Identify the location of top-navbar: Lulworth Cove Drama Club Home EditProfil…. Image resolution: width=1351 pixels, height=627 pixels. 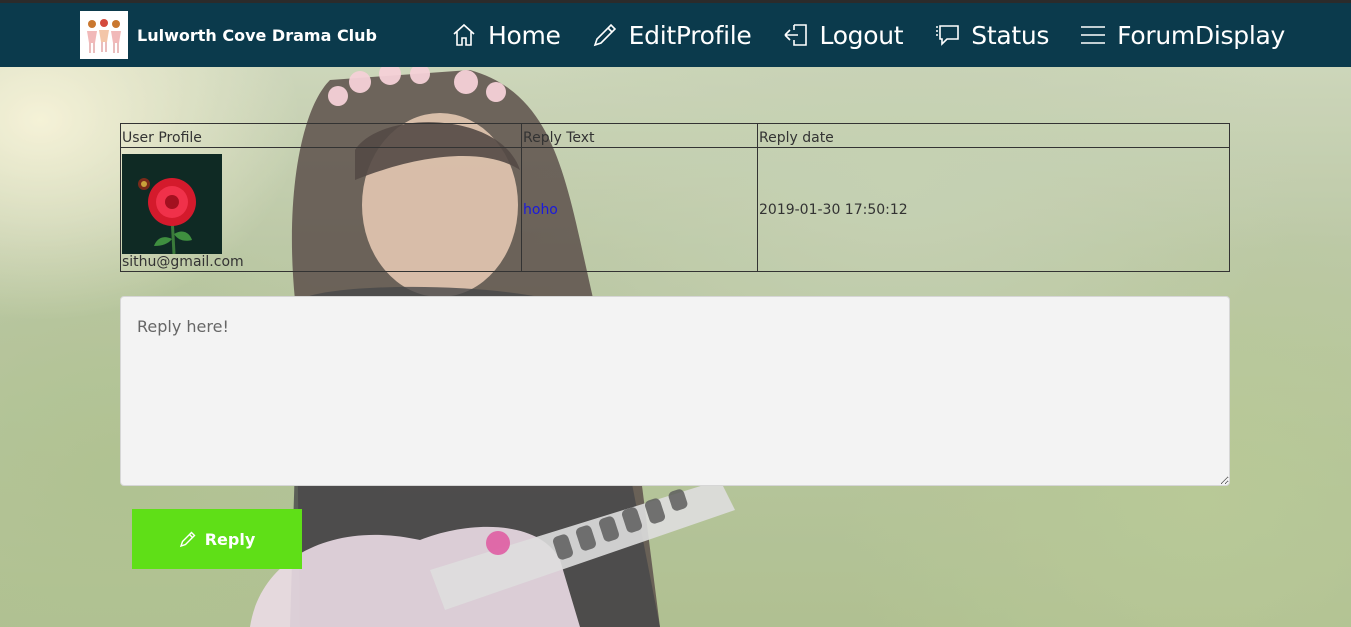
(675, 35).